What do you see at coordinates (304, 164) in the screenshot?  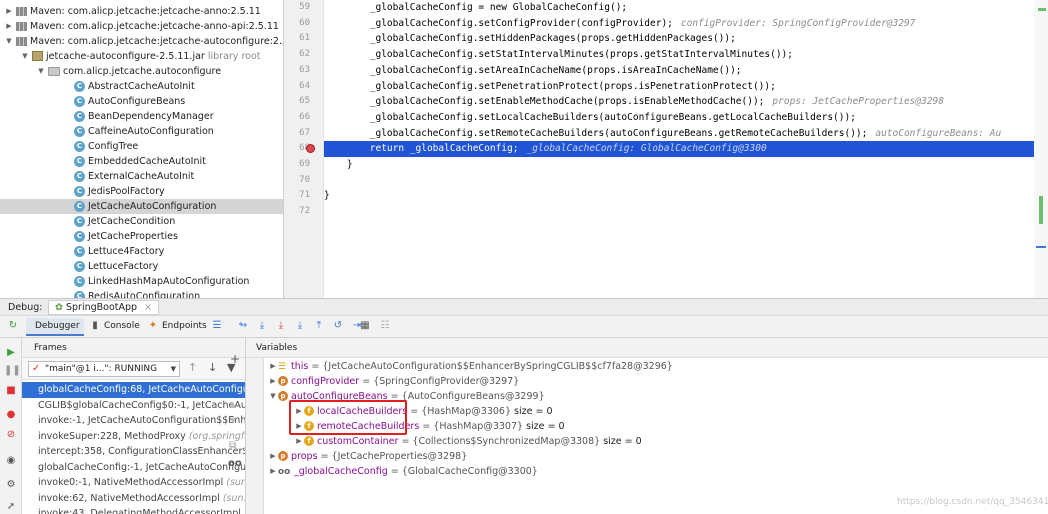 I see `line-number: 69` at bounding box center [304, 164].